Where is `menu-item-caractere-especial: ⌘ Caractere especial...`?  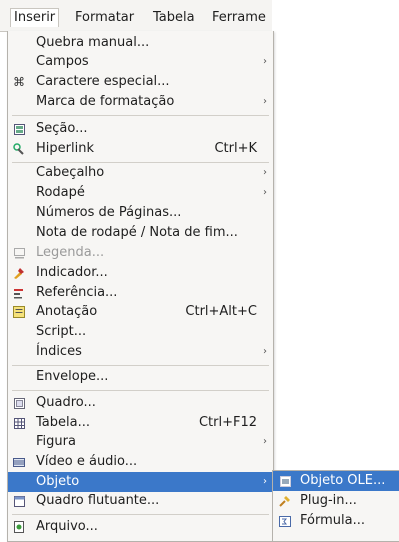
menu-item-caractere-especial: ⌘ Caractere especial... is located at coordinates (140, 82).